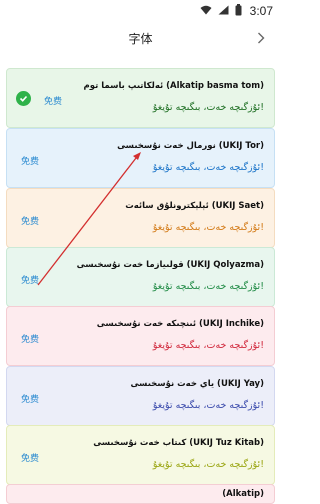 The image size is (320, 504). What do you see at coordinates (197, 384) in the screenshot?
I see `font-name: ياي خەت نۇسخىسى (UKIJ Yay)` at bounding box center [197, 384].